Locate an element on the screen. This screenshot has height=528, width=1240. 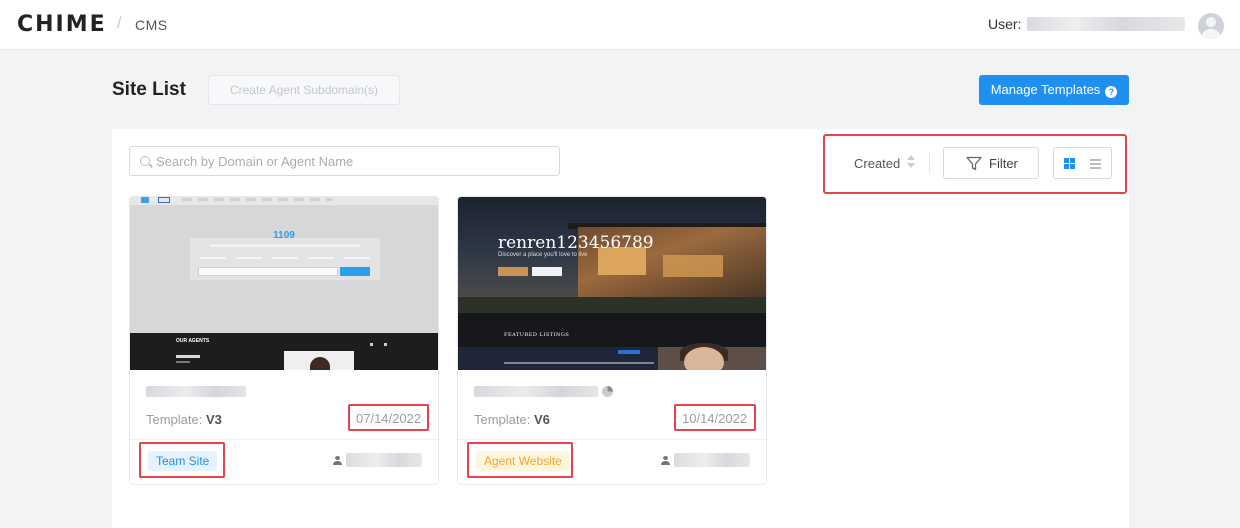
preview-logo-icon is located at coordinates (145, 200).